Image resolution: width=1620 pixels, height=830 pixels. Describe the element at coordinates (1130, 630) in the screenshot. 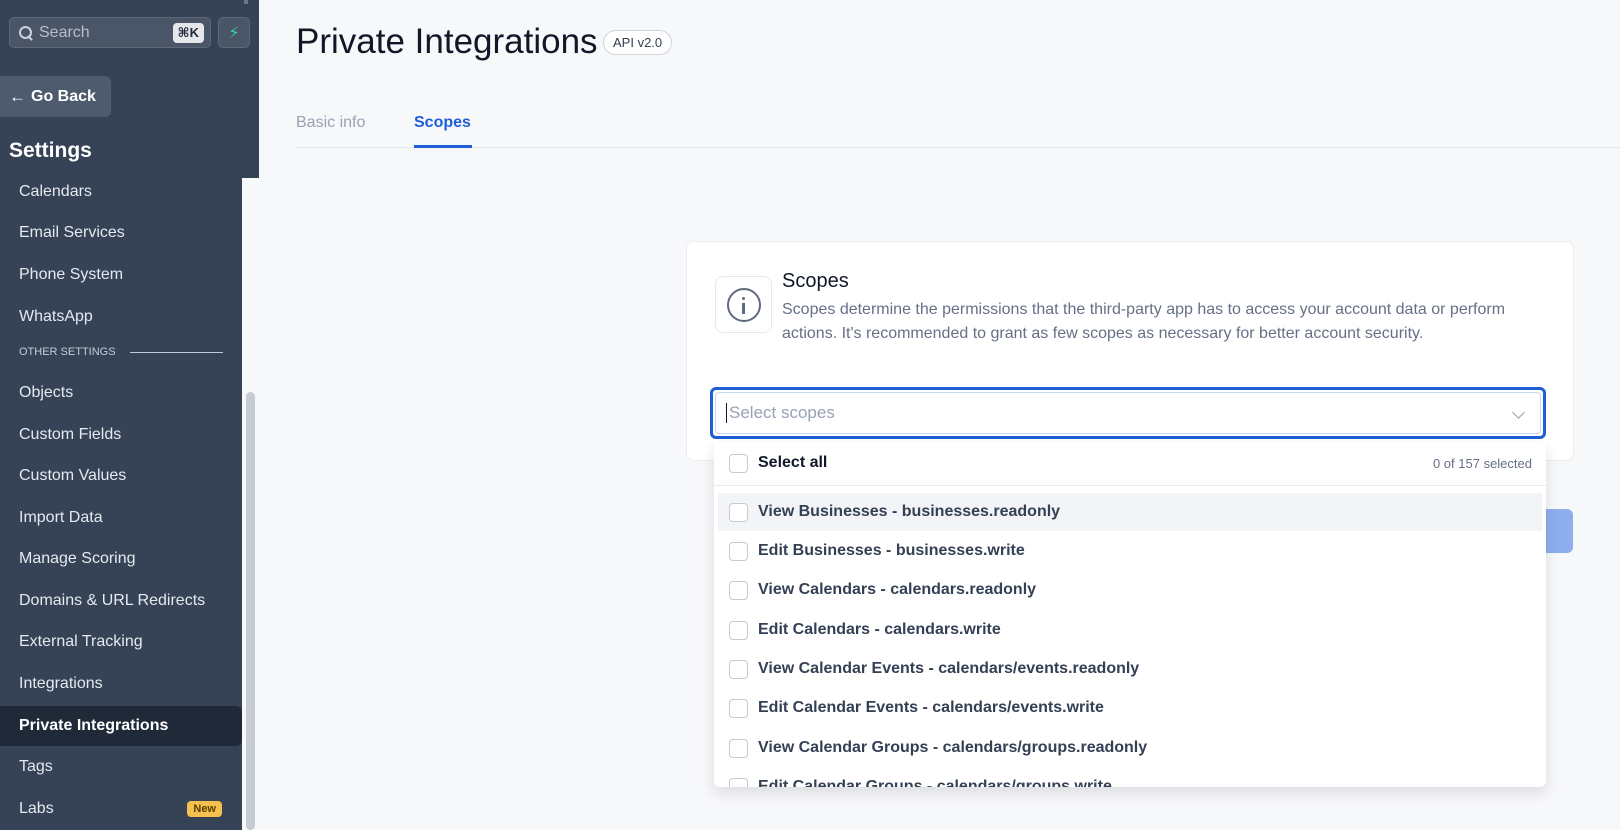

I see `scope-option: Edit Calendars - calendars.write` at that location.